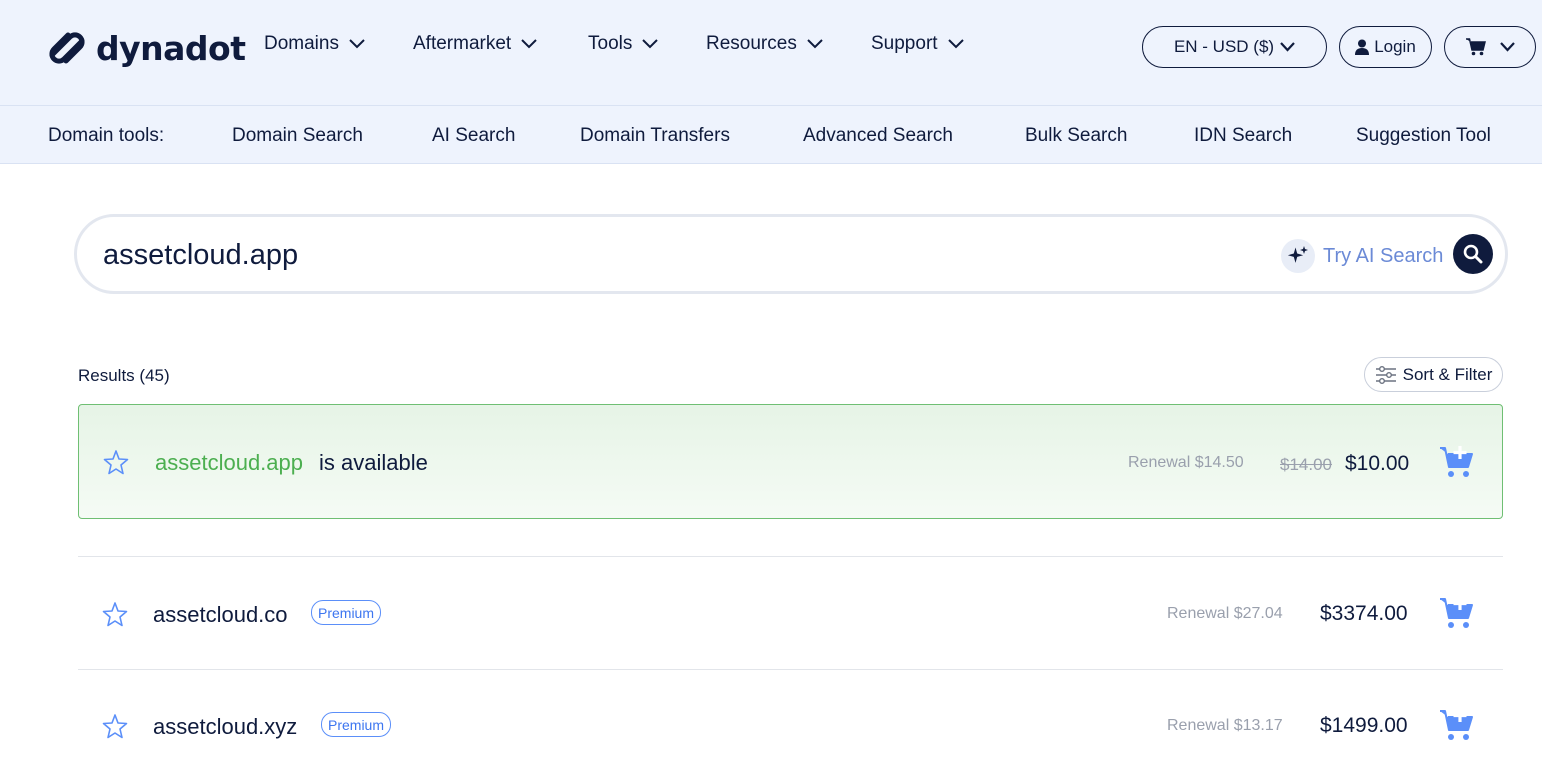 The image size is (1542, 782). Describe the element at coordinates (297, 136) in the screenshot. I see `subnav-domain-search: Domain Search` at that location.